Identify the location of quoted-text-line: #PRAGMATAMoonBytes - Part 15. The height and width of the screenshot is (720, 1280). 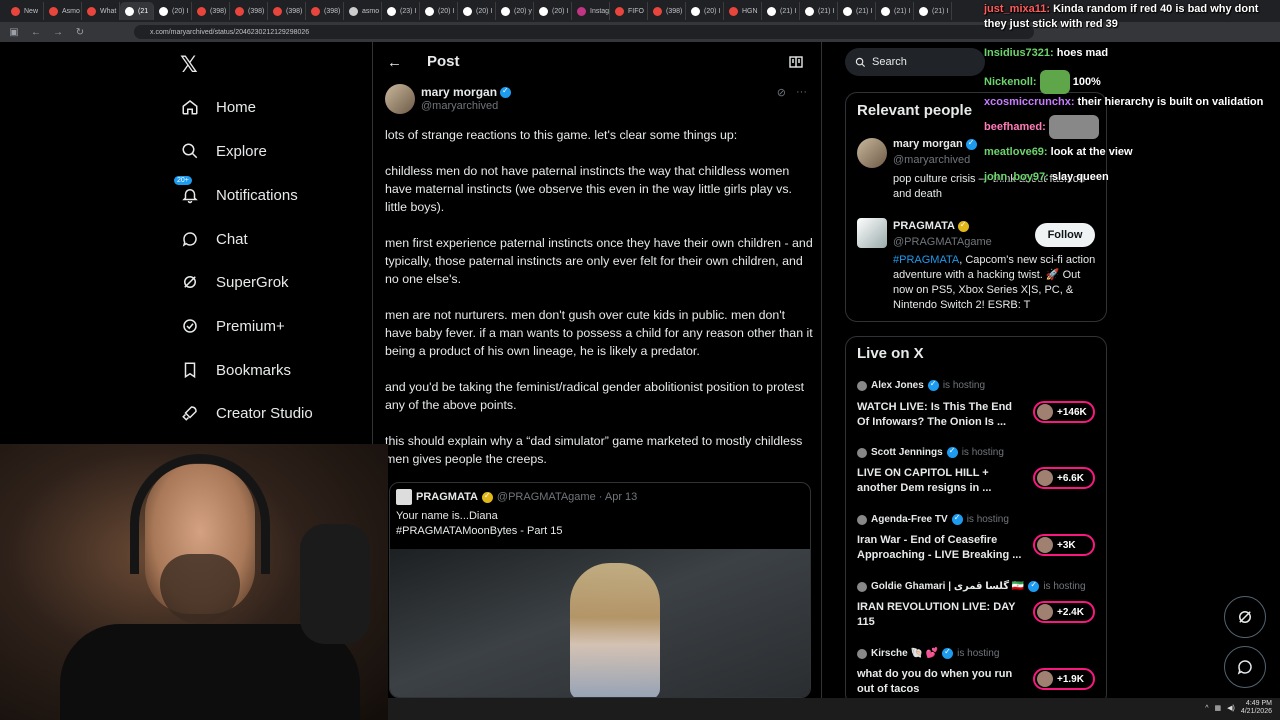
(479, 531).